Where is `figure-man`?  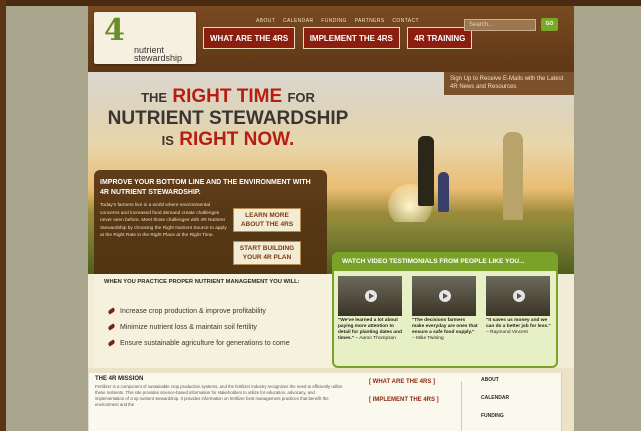 figure-man is located at coordinates (513, 176).